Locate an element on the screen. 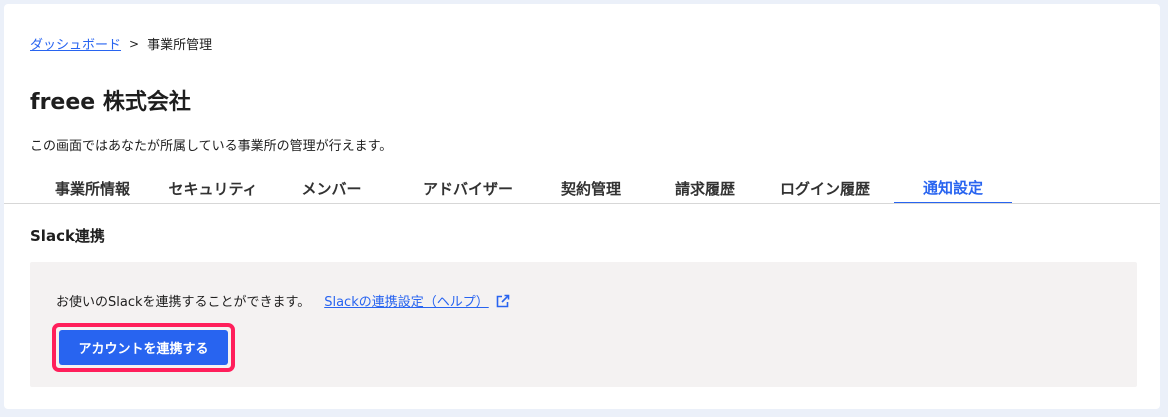  chevron-right-icon: > is located at coordinates (134, 43).